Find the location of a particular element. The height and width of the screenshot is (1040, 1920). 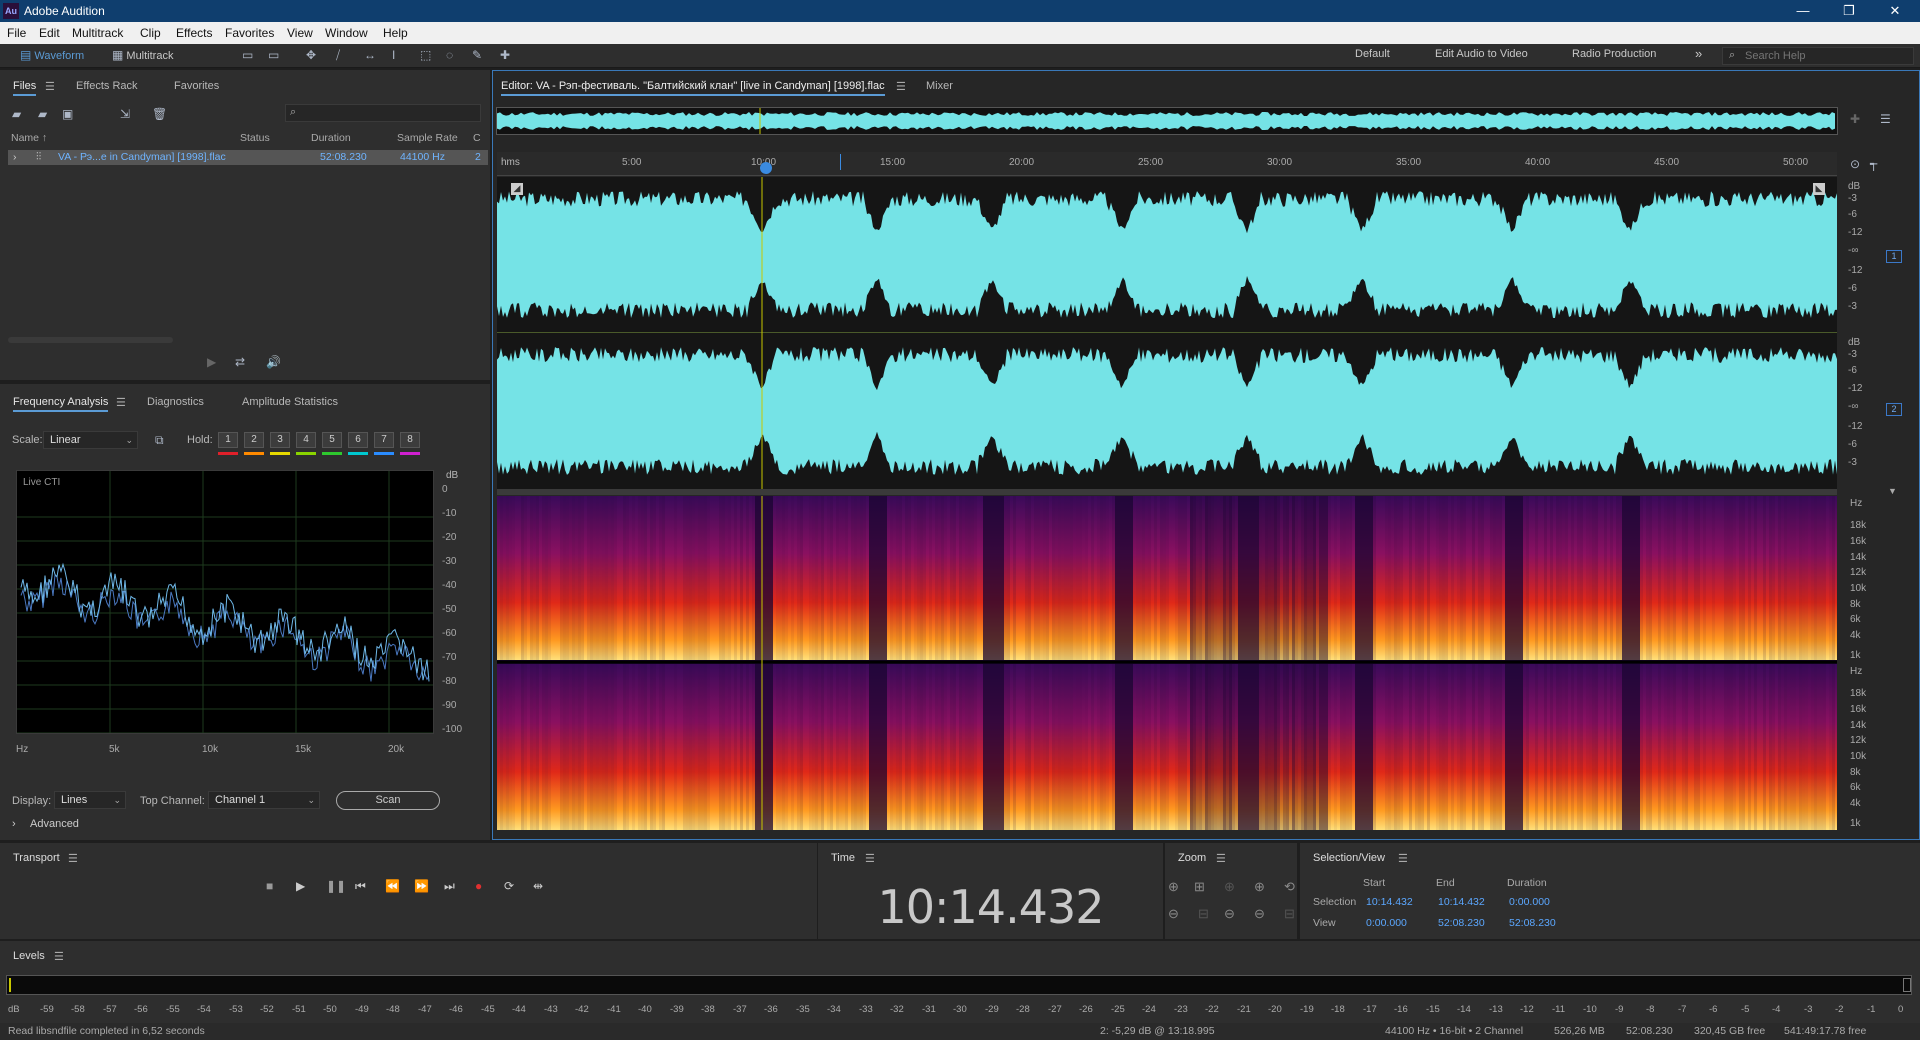

loop-playback-icon: ⟳ is located at coordinates (509, 886).